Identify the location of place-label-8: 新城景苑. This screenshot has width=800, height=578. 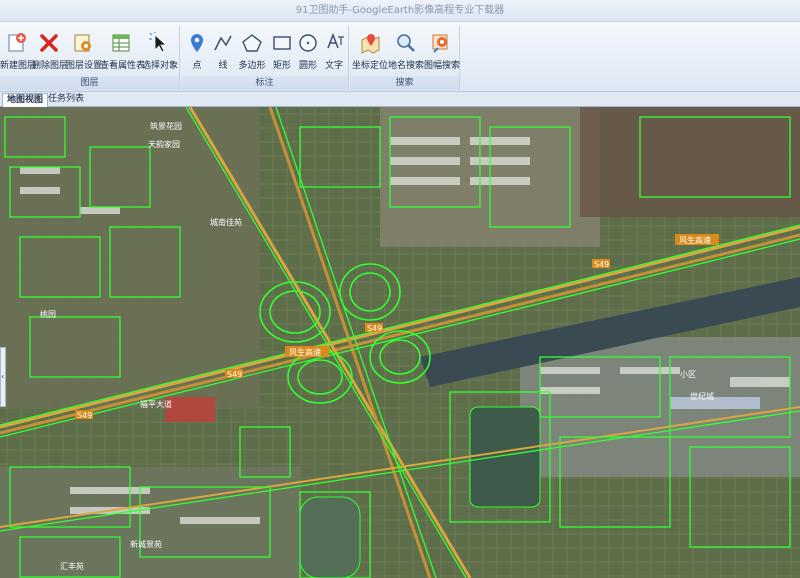
(146, 544).